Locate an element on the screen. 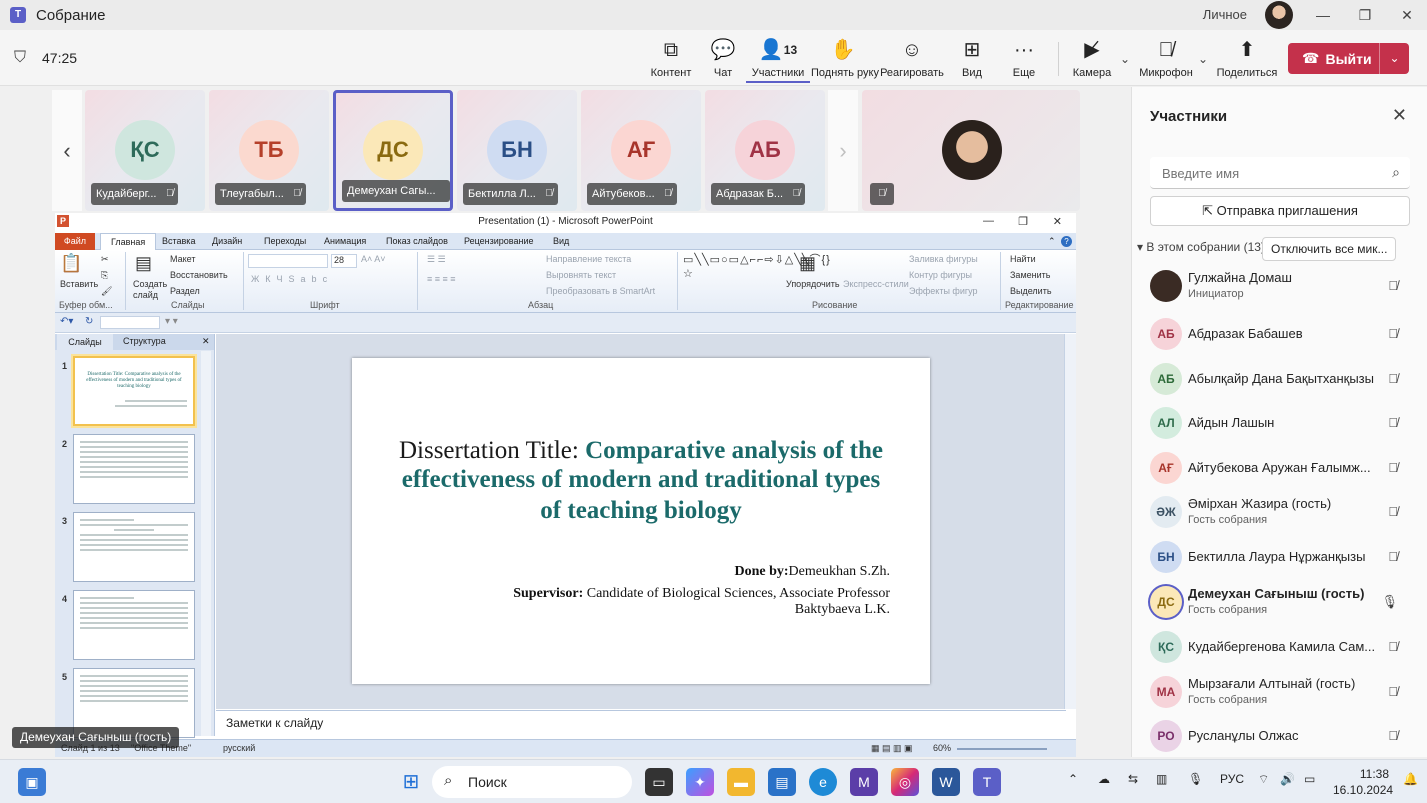  customize-qat-icon: ▾ ▾ is located at coordinates (171, 321).